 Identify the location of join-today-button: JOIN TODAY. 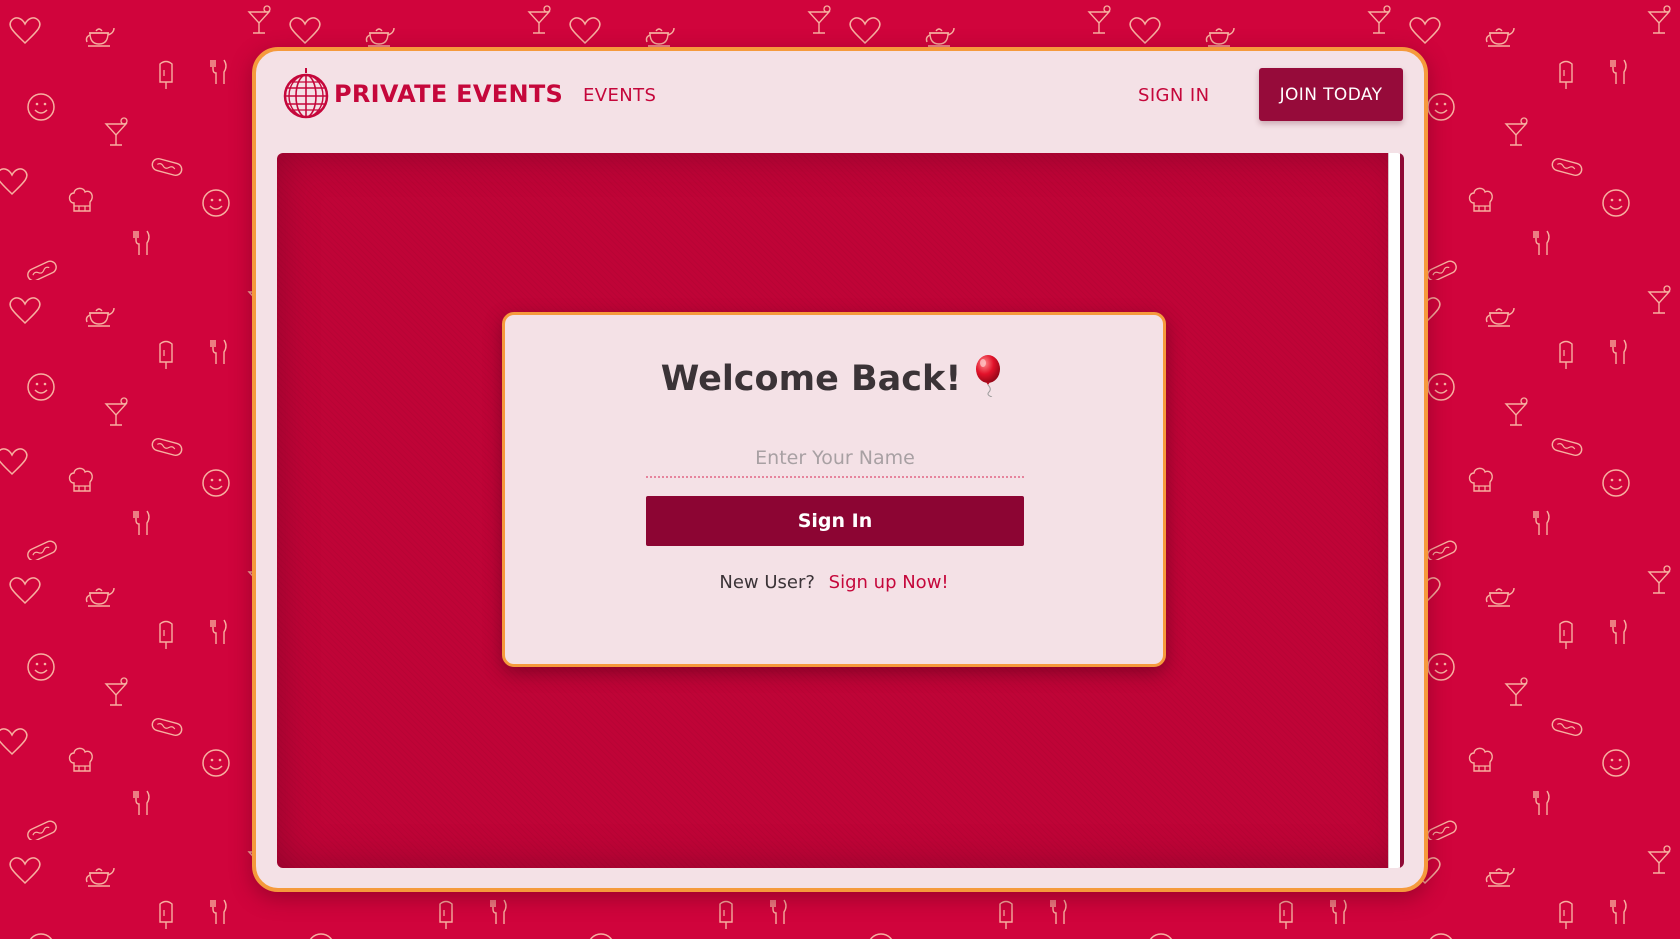
(1331, 94).